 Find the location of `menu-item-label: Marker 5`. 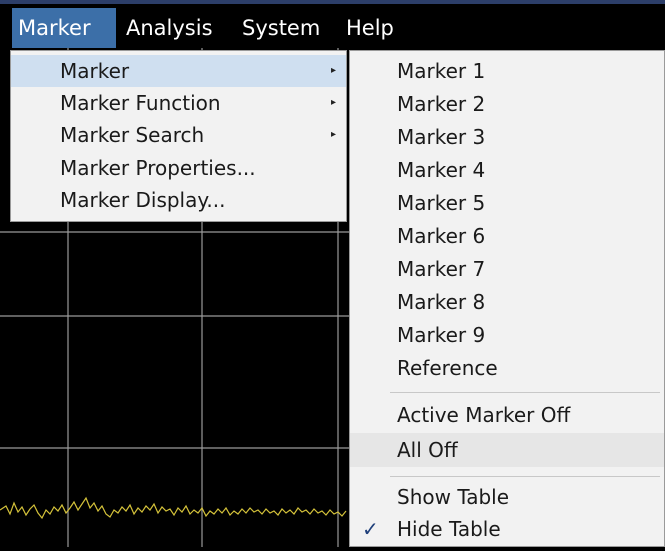

menu-item-label: Marker 5 is located at coordinates (441, 203).